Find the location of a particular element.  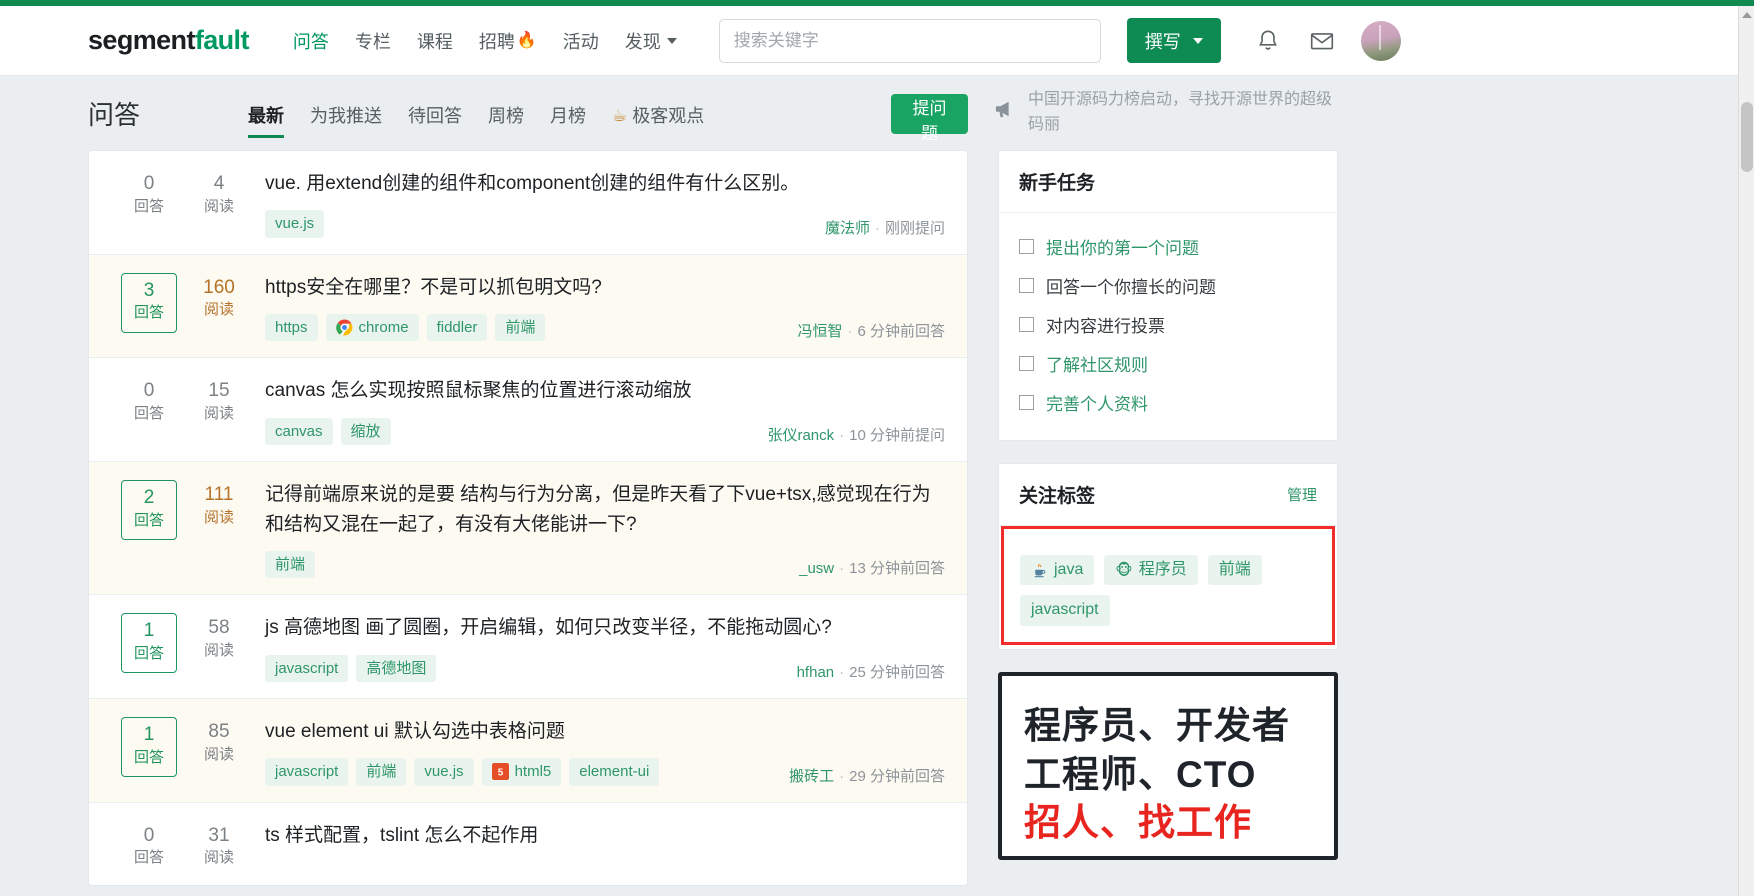

nav-item-events: 活动 is located at coordinates (581, 41).